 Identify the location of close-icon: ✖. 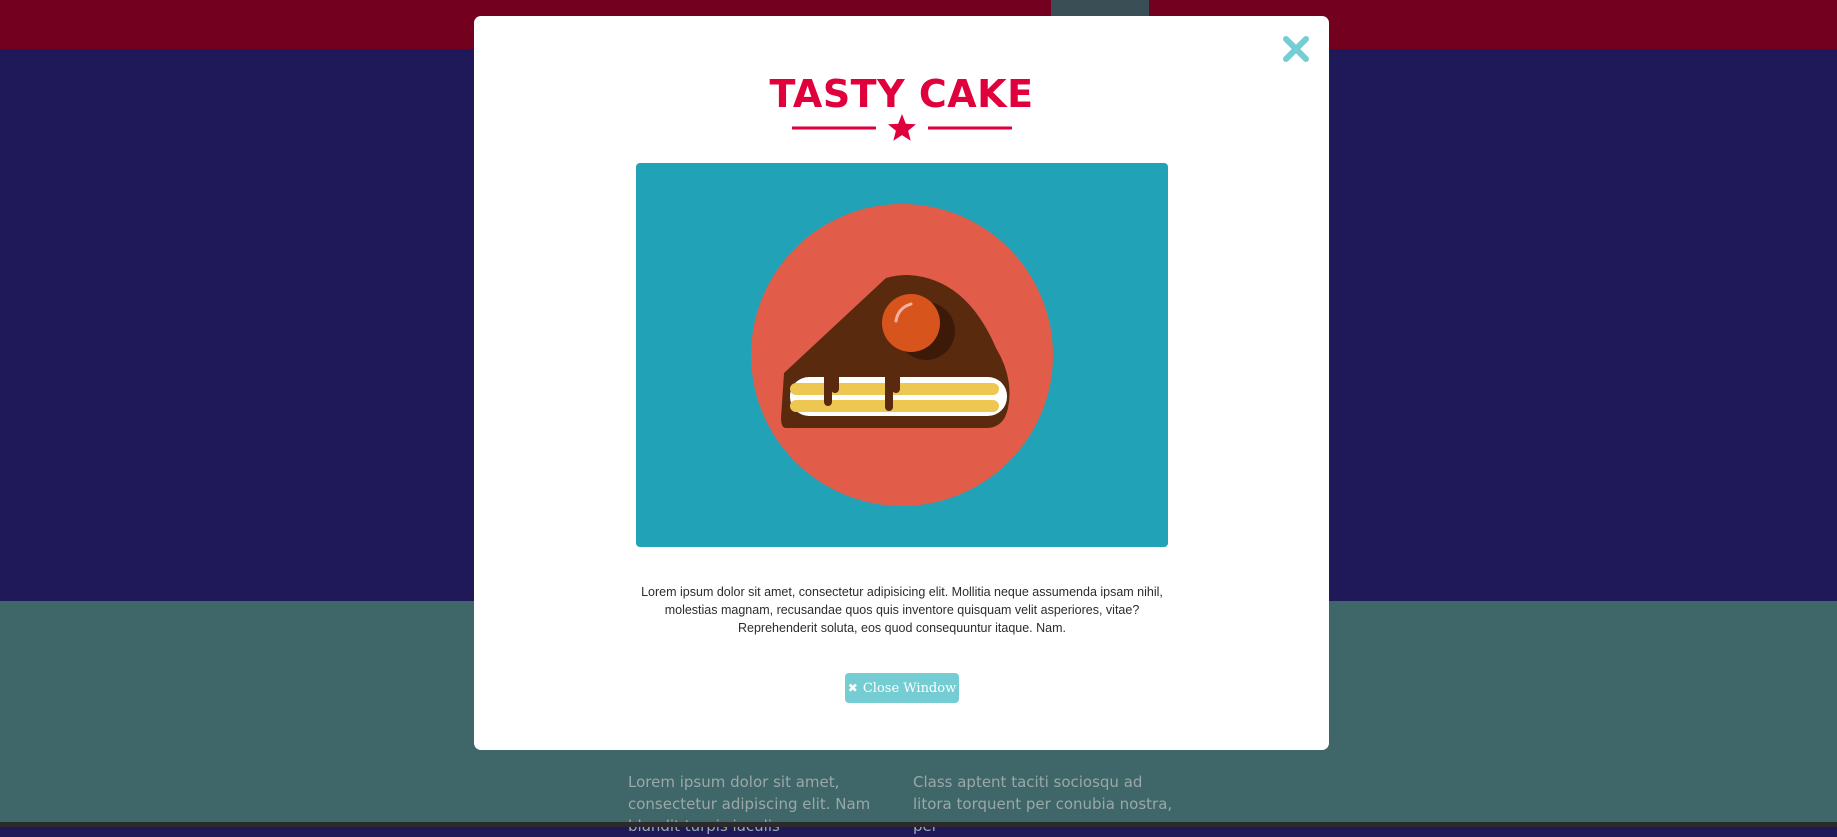
(852, 688).